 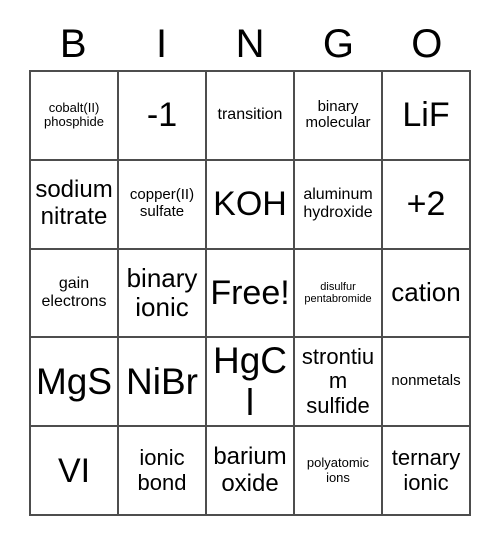 I want to click on bingo-cell-text: HgCl, so click(x=250, y=381).